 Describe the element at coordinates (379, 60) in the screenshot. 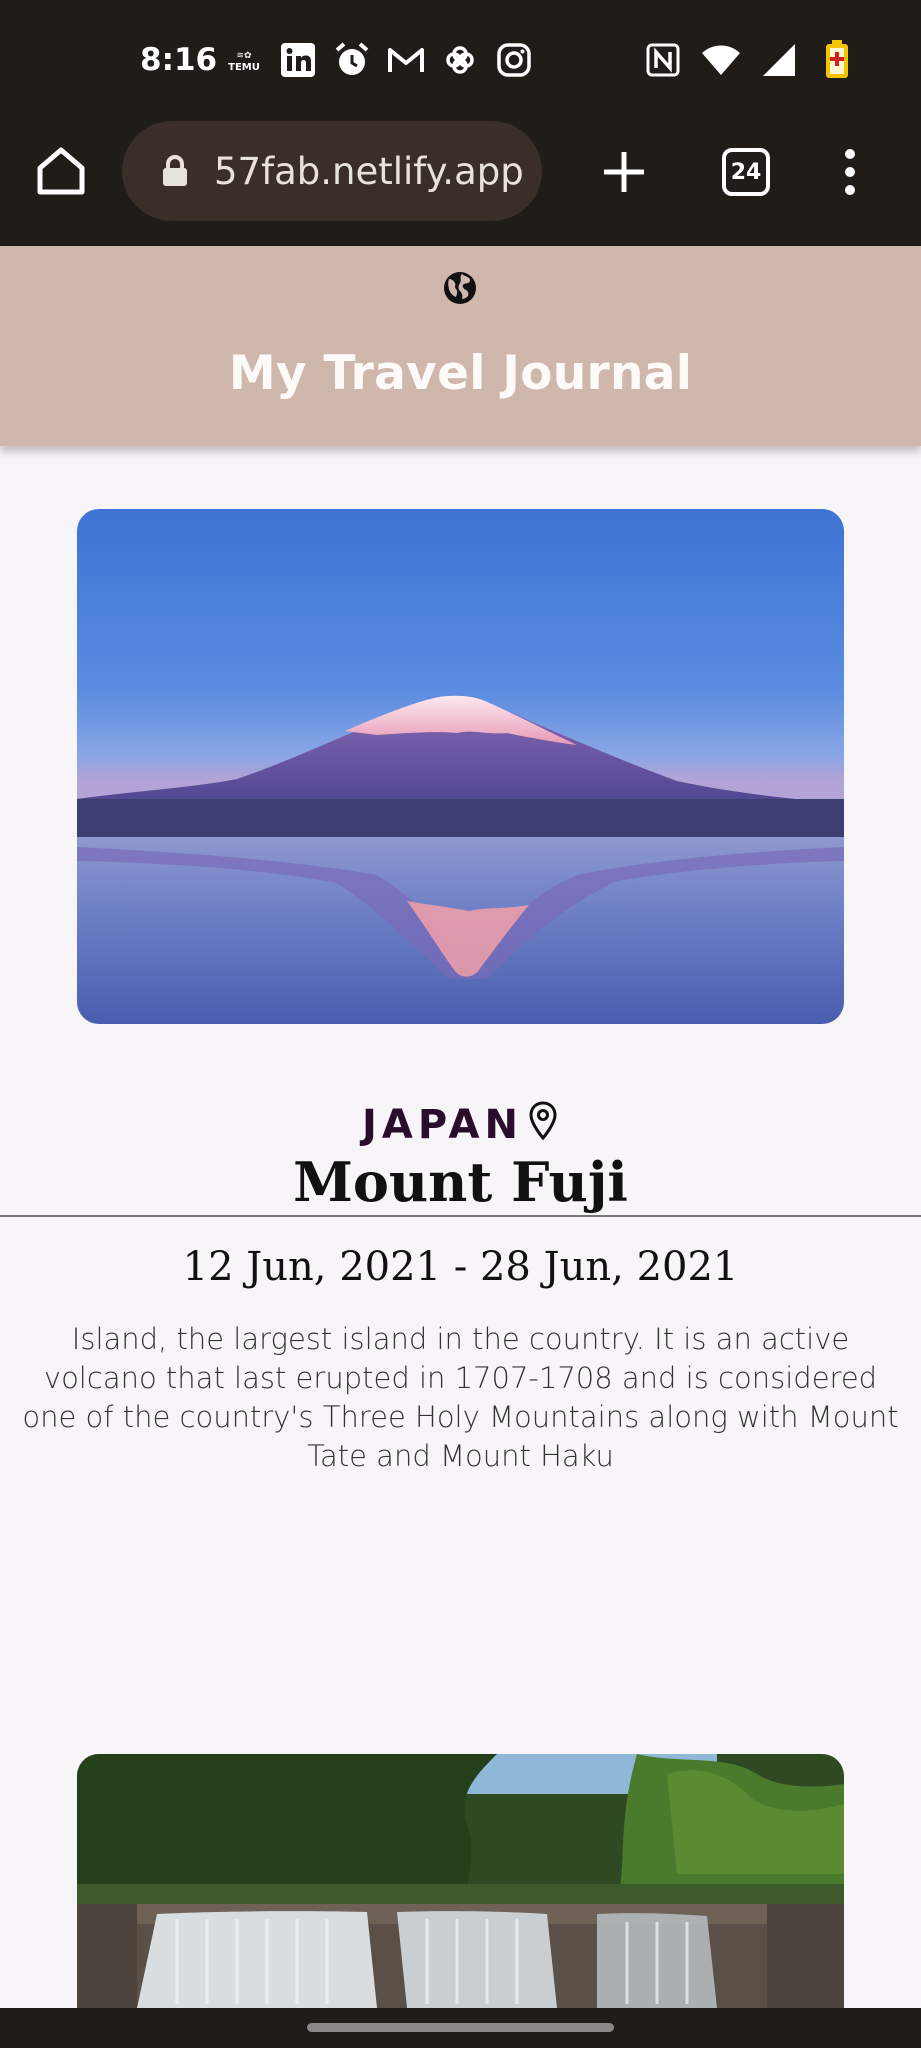

I see `notification-icons: ≋✿ TEMU` at that location.